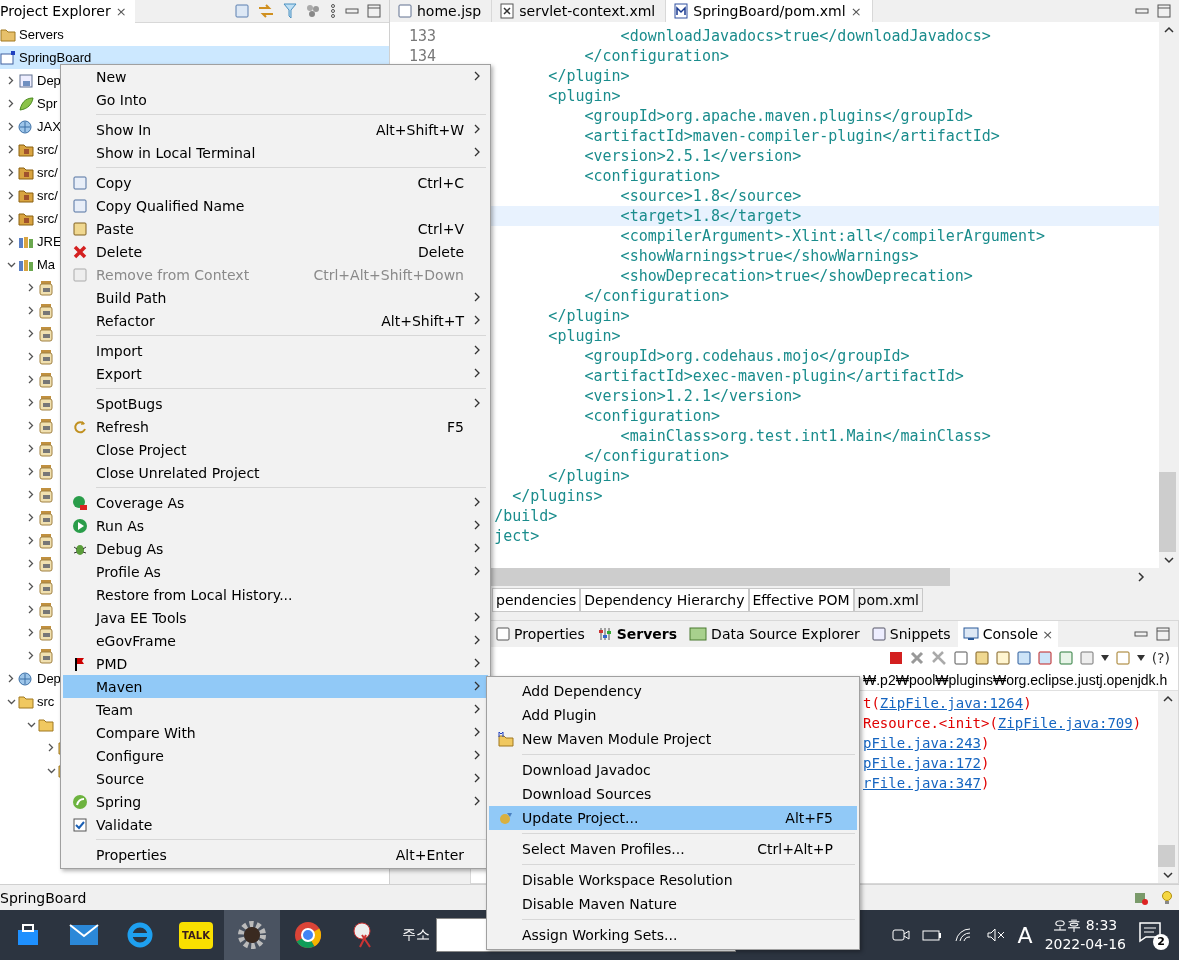 This screenshot has height=960, width=1179. Describe the element at coordinates (948, 703) in the screenshot. I see `console-line: t(ZipFile.java:1264)` at that location.